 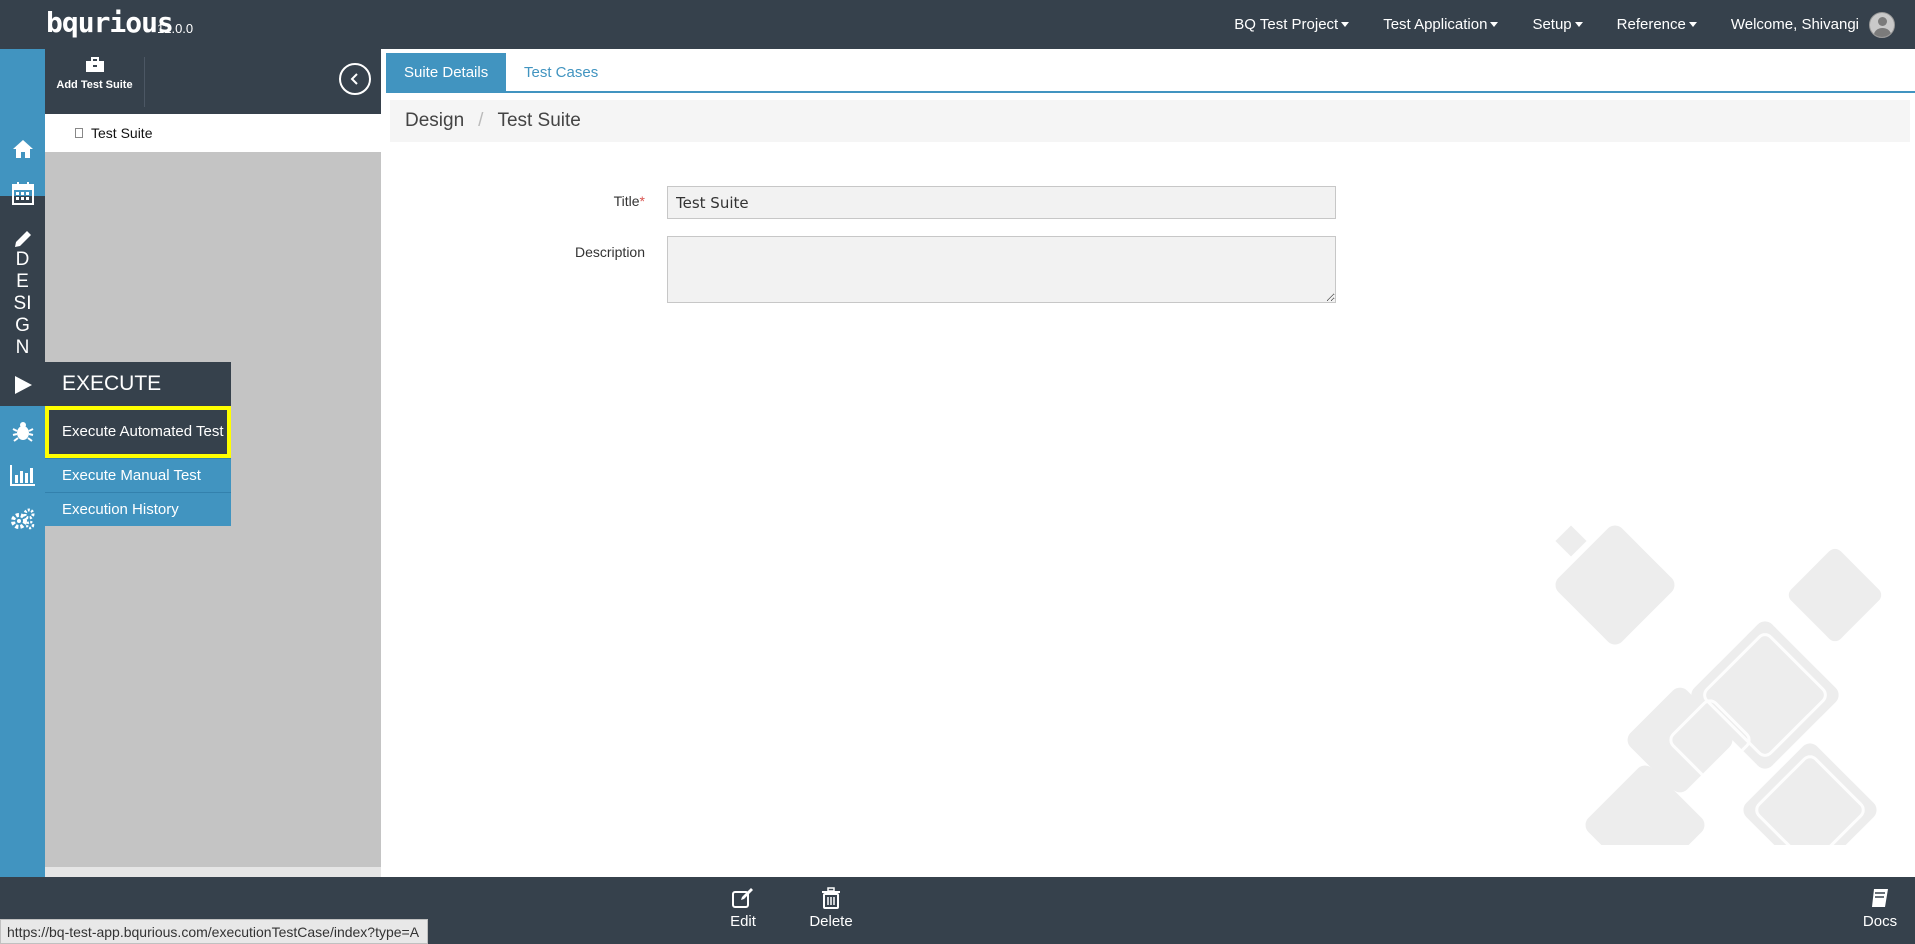 I want to click on nav-project-label: BQ Test Project, so click(x=1286, y=24).